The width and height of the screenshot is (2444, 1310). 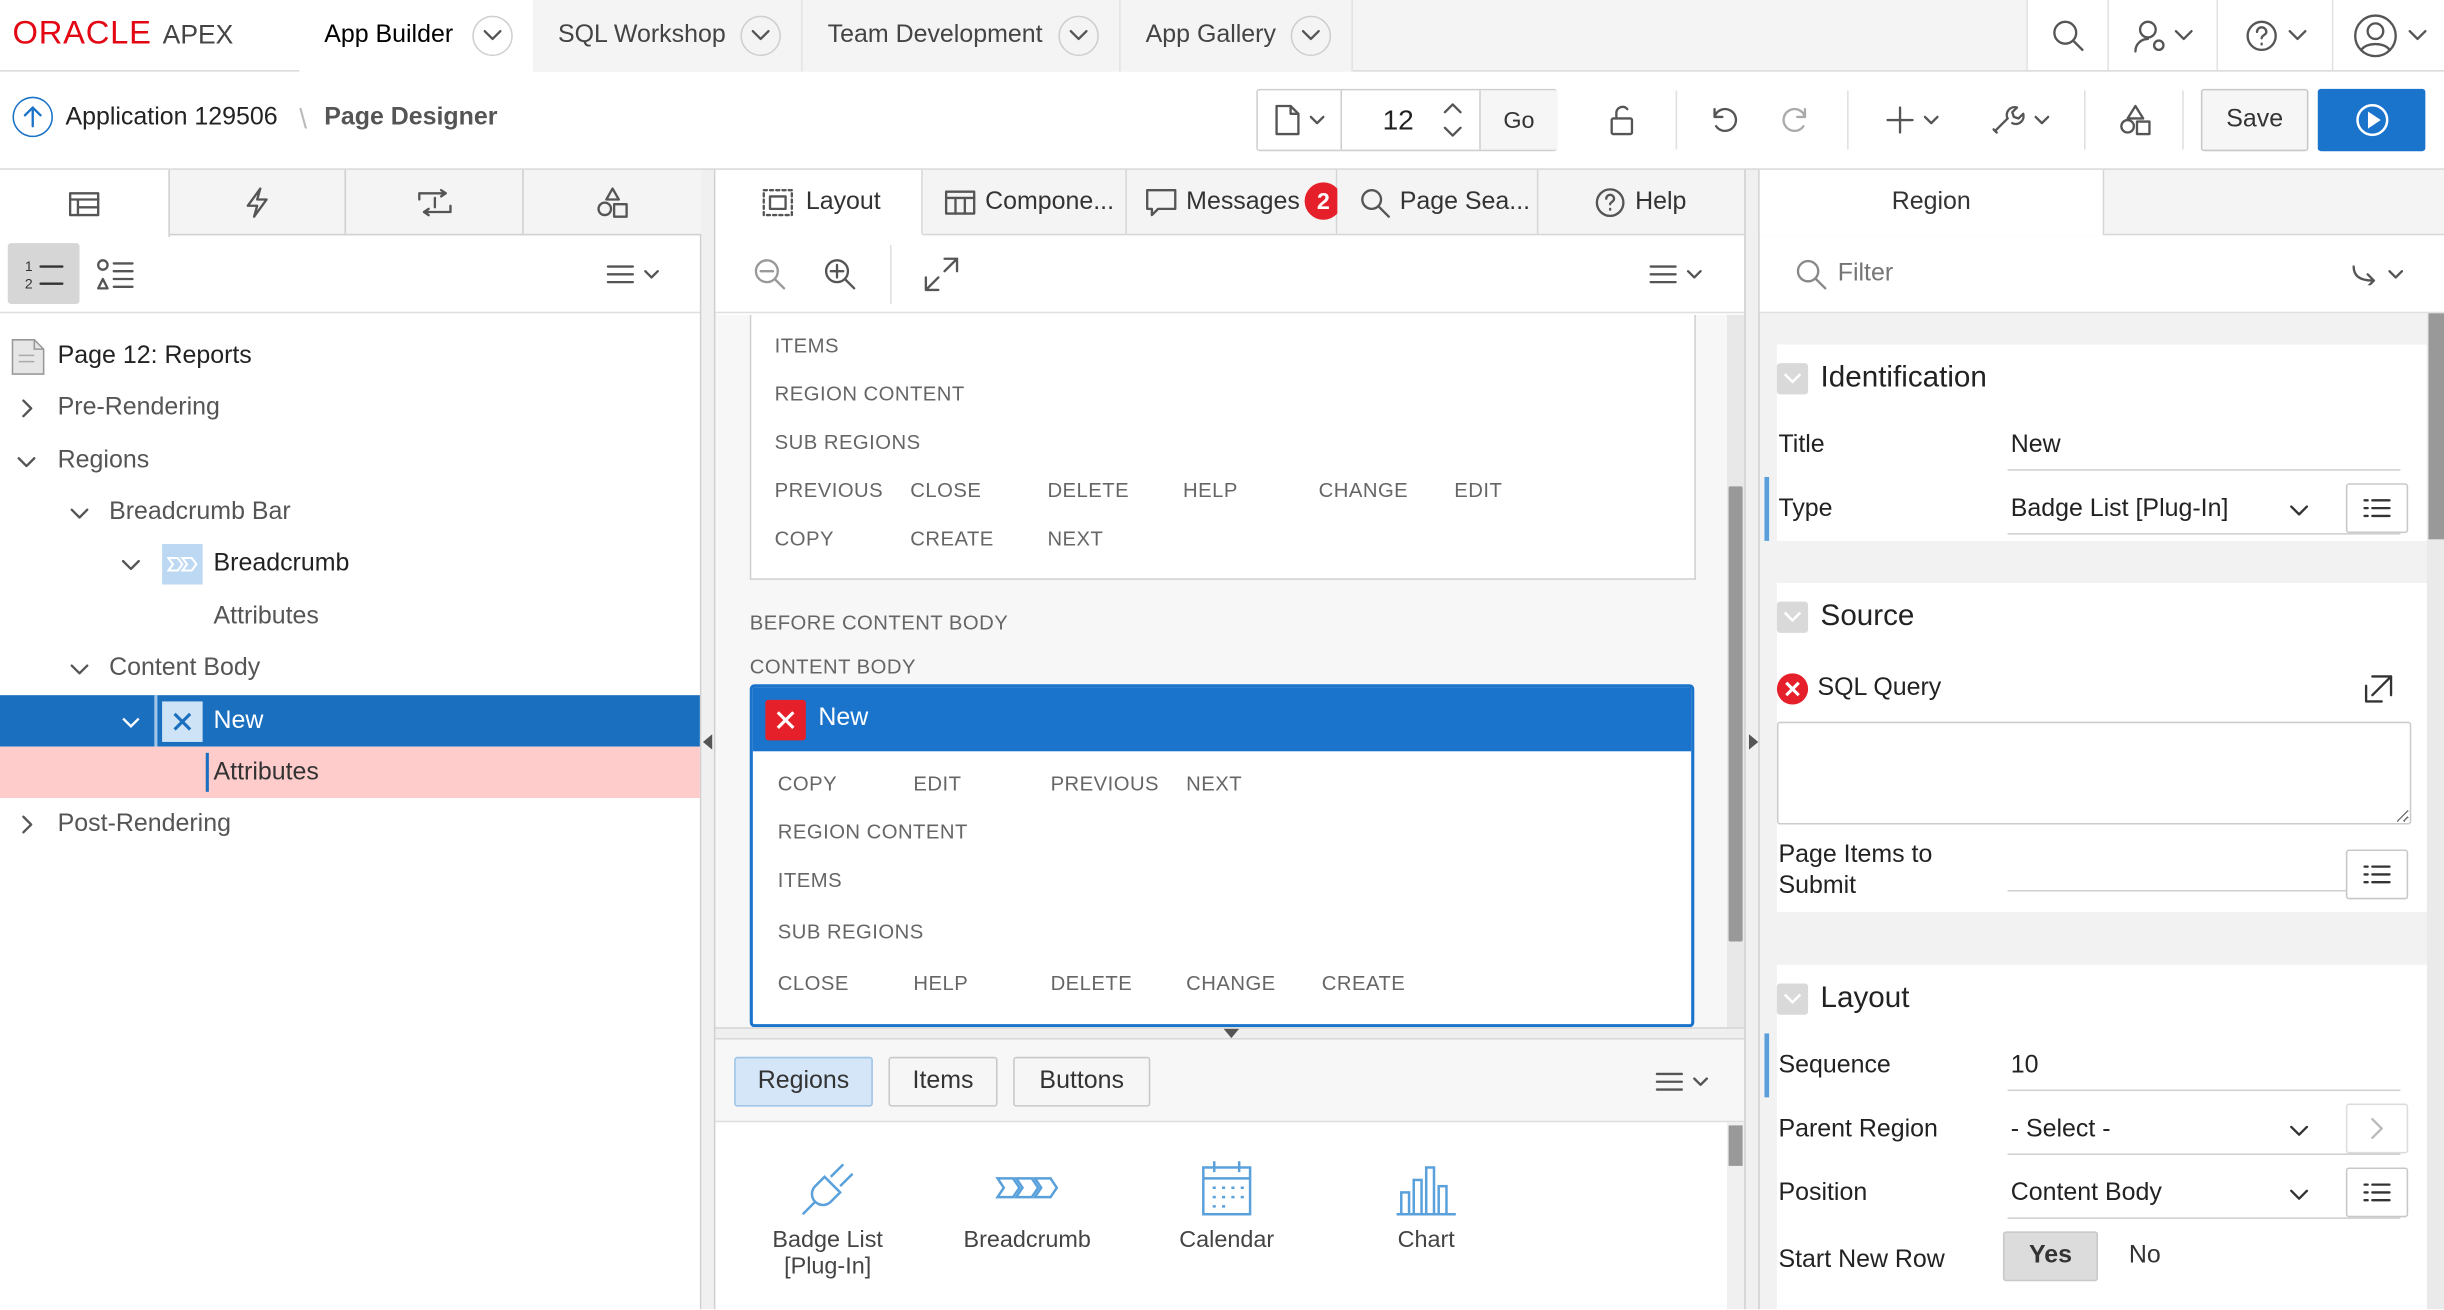 What do you see at coordinates (851, 931) in the screenshot?
I see `new-sub-regions-position: SUB REGIONS` at bounding box center [851, 931].